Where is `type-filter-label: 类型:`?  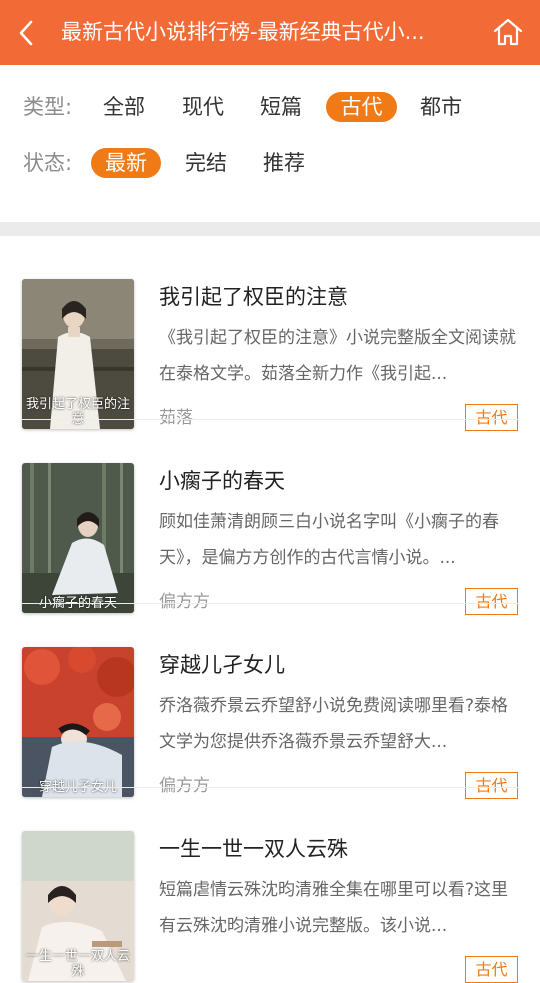
type-filter-label: 类型: is located at coordinates (48, 107).